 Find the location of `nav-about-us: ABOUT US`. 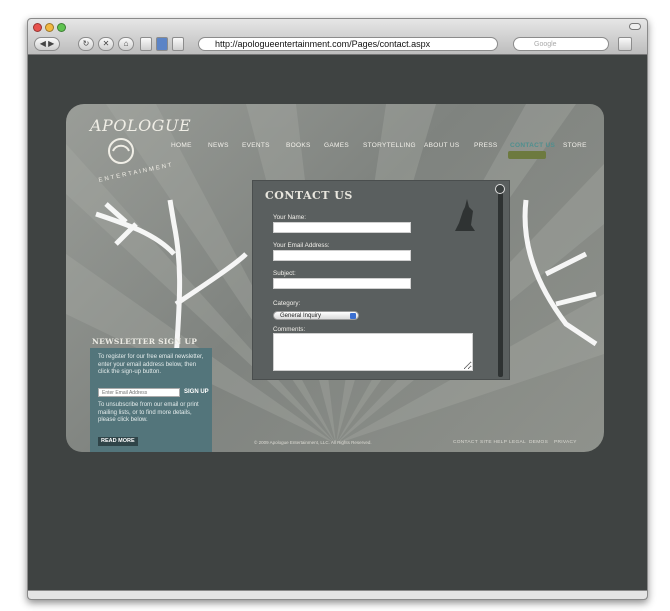

nav-about-us: ABOUT US is located at coordinates (442, 145).